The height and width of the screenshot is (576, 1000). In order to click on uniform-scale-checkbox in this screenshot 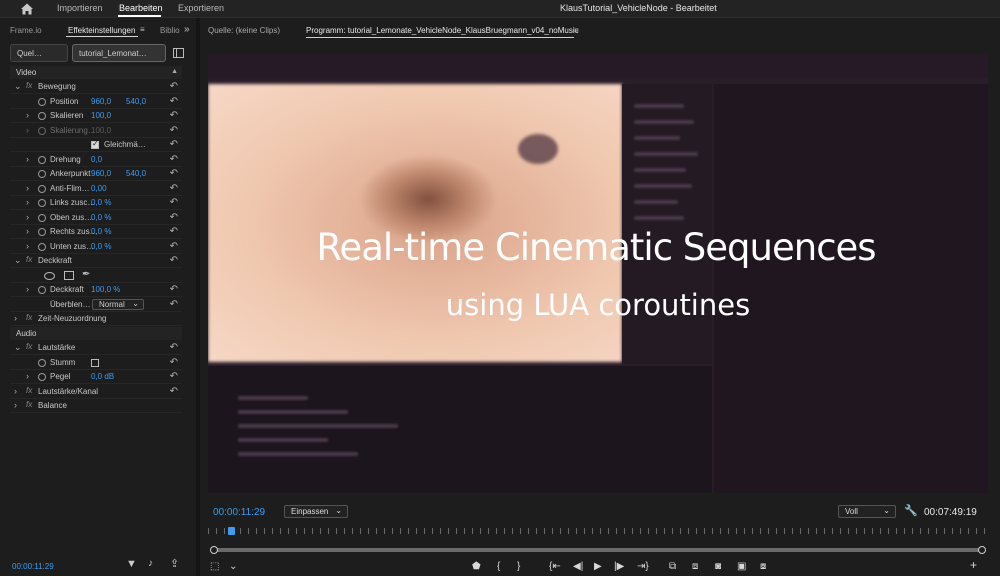, I will do `click(95, 144)`.